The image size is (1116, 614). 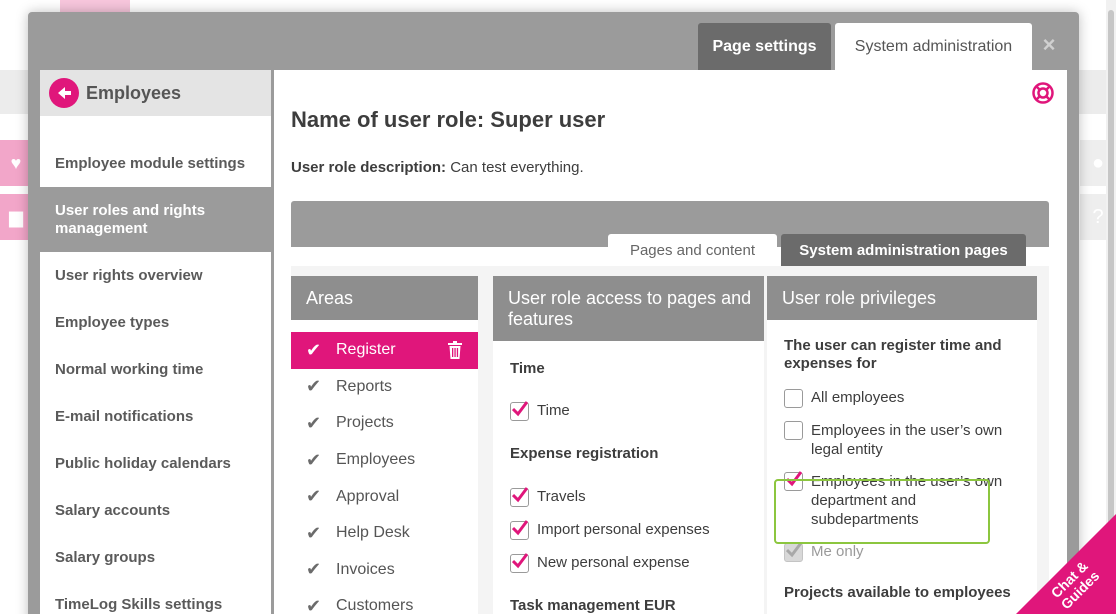 What do you see at coordinates (628, 308) in the screenshot?
I see `access-header: User role access to pages and features` at bounding box center [628, 308].